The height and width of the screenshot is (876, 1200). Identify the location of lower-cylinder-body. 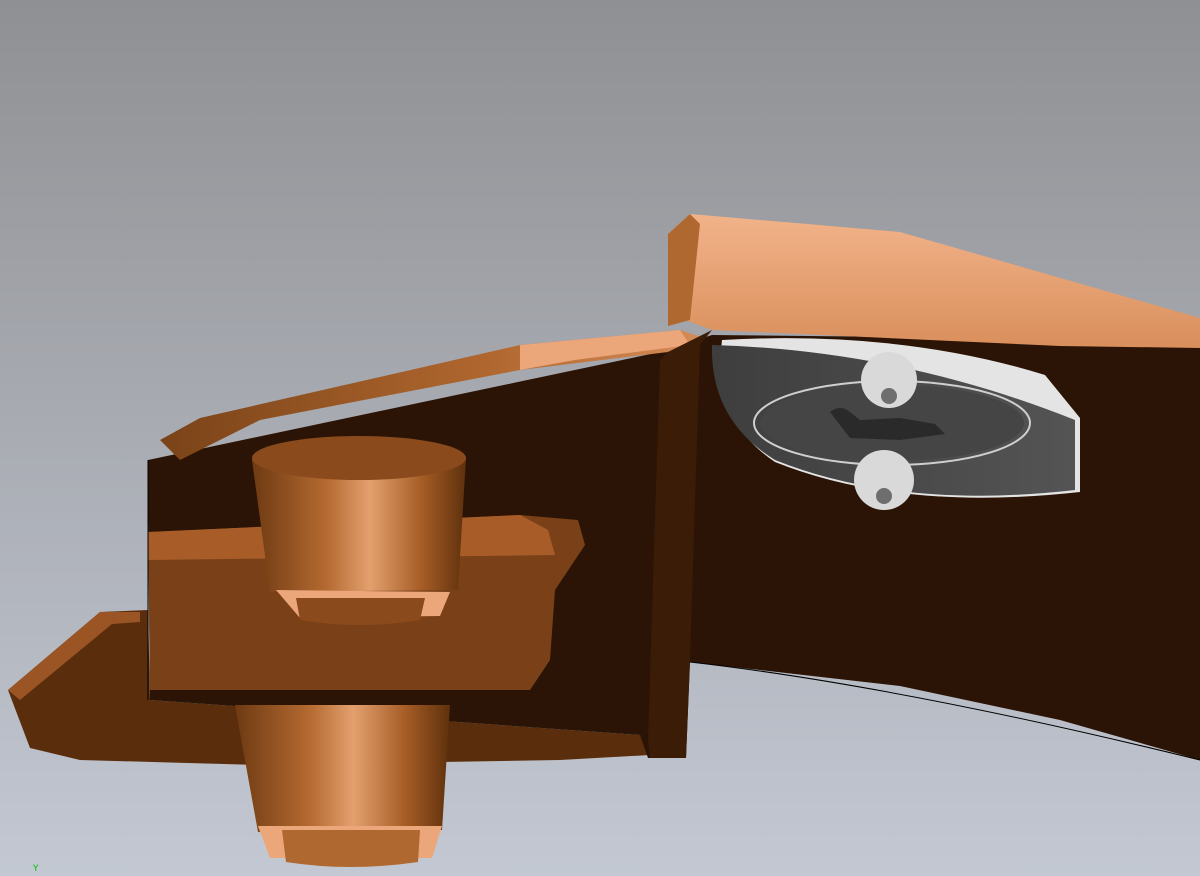
(342, 768).